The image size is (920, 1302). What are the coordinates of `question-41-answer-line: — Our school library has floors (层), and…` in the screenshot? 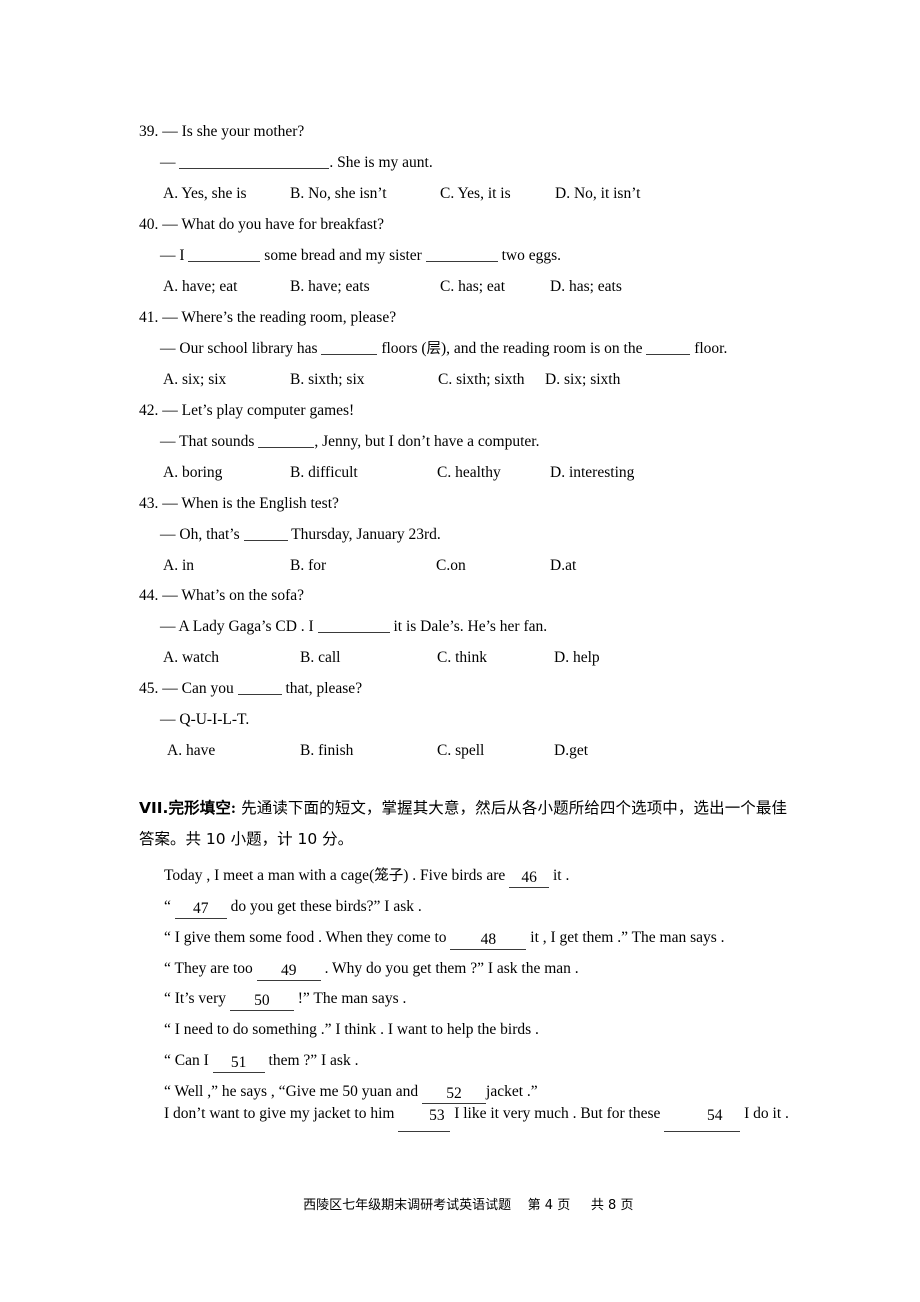 It's located at (443, 349).